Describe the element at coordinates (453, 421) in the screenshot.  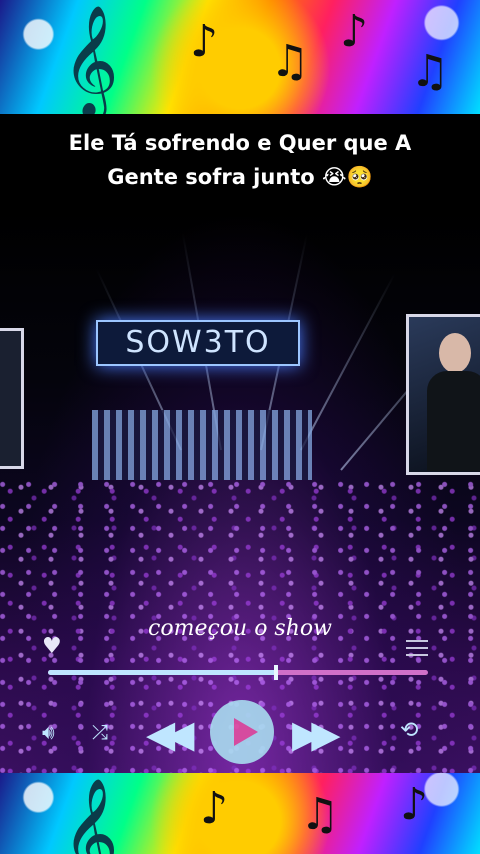
I see `singer-suit` at that location.